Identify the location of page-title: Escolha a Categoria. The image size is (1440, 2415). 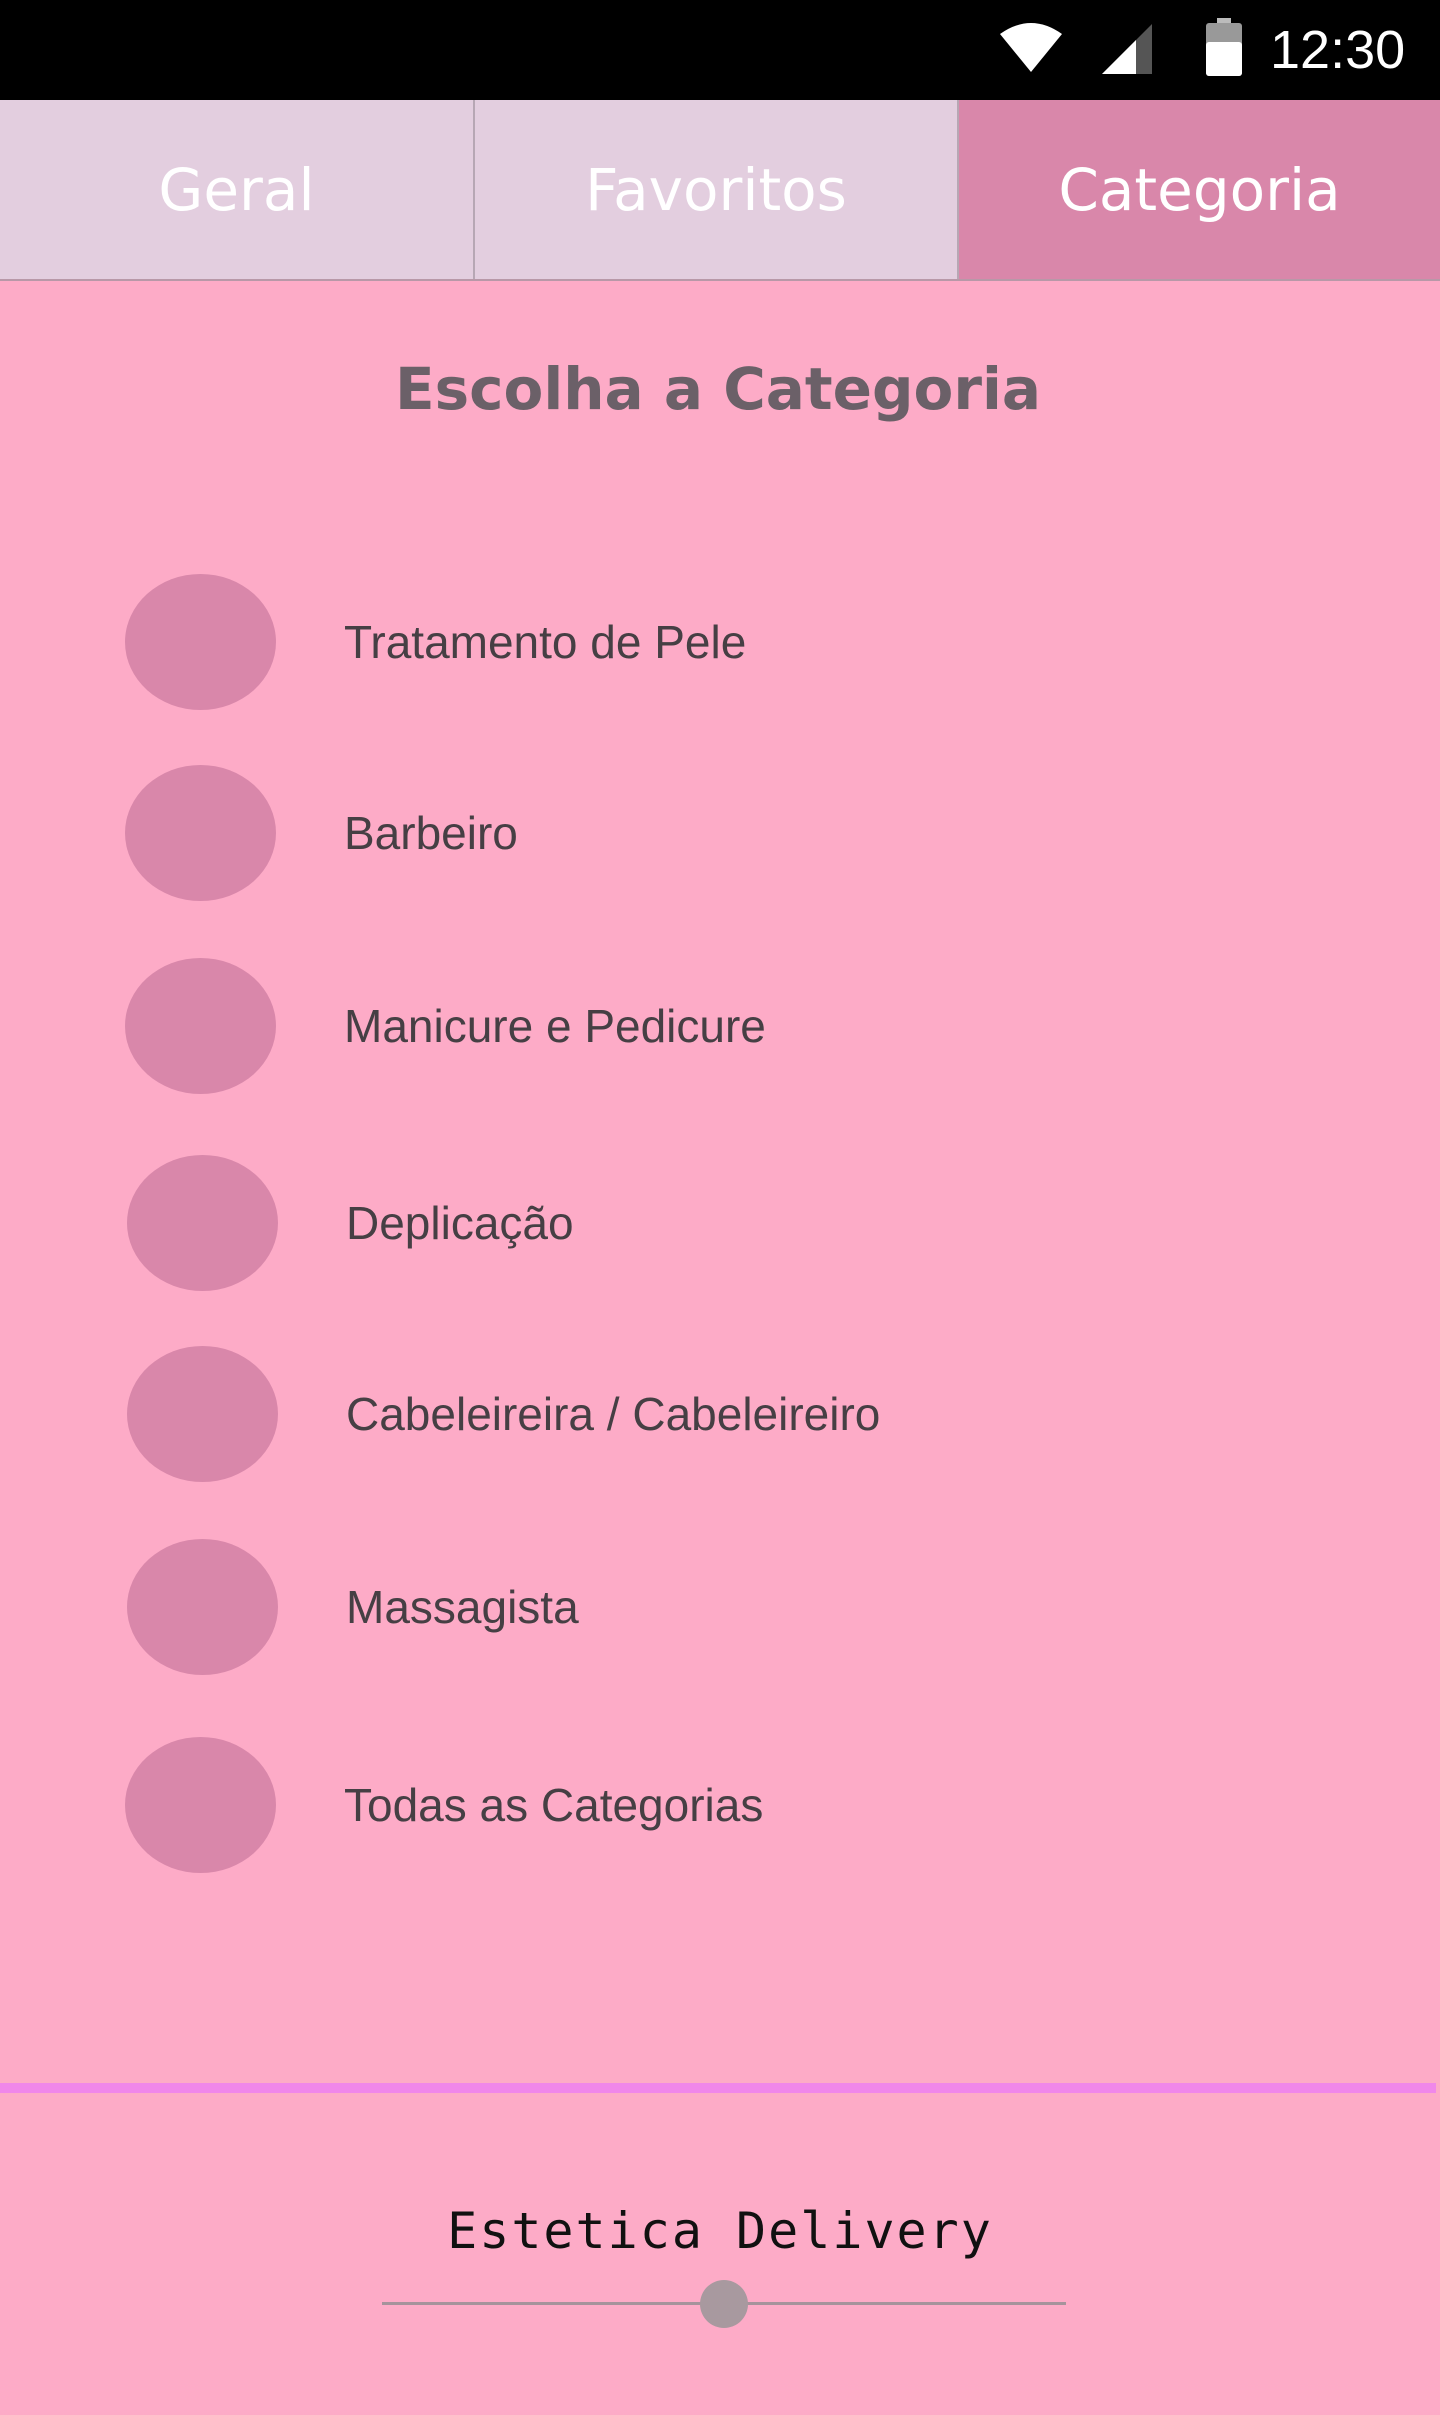
(718, 389).